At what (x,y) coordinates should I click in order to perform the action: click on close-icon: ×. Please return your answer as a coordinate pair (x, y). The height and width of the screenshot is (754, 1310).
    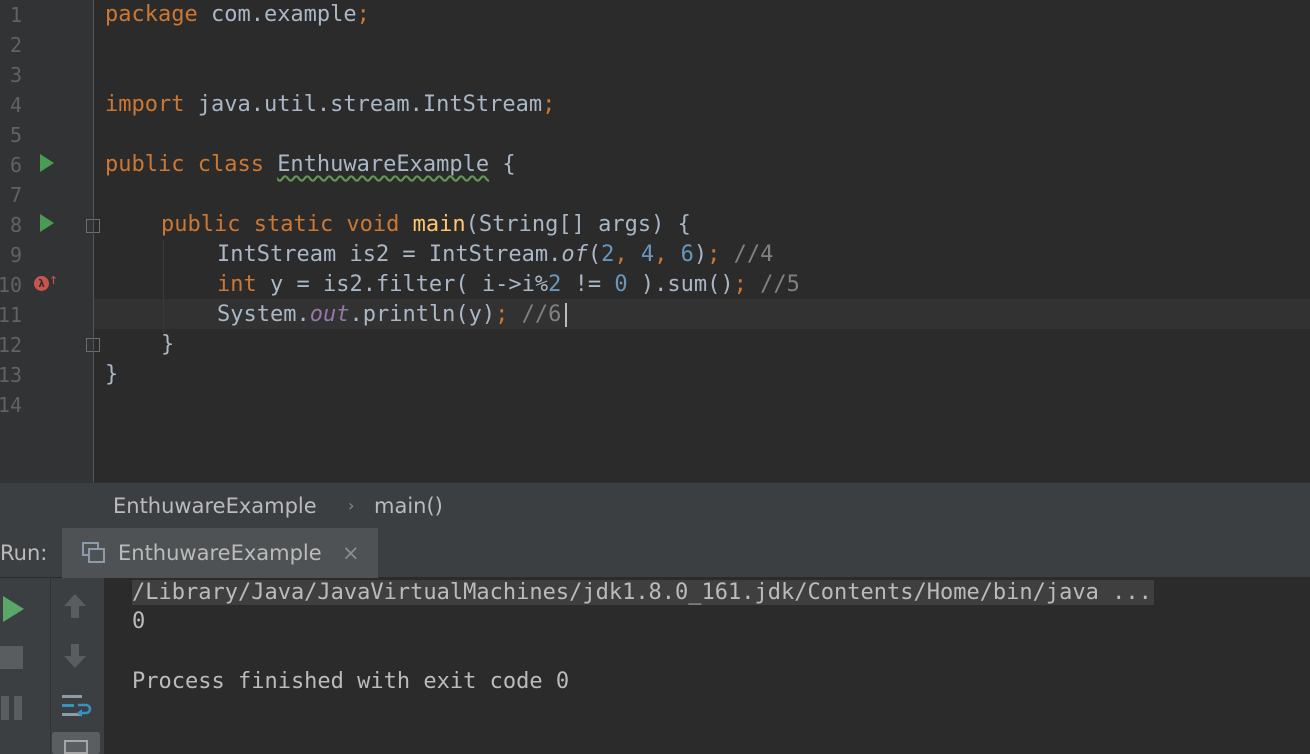
    Looking at the image, I should click on (351, 553).